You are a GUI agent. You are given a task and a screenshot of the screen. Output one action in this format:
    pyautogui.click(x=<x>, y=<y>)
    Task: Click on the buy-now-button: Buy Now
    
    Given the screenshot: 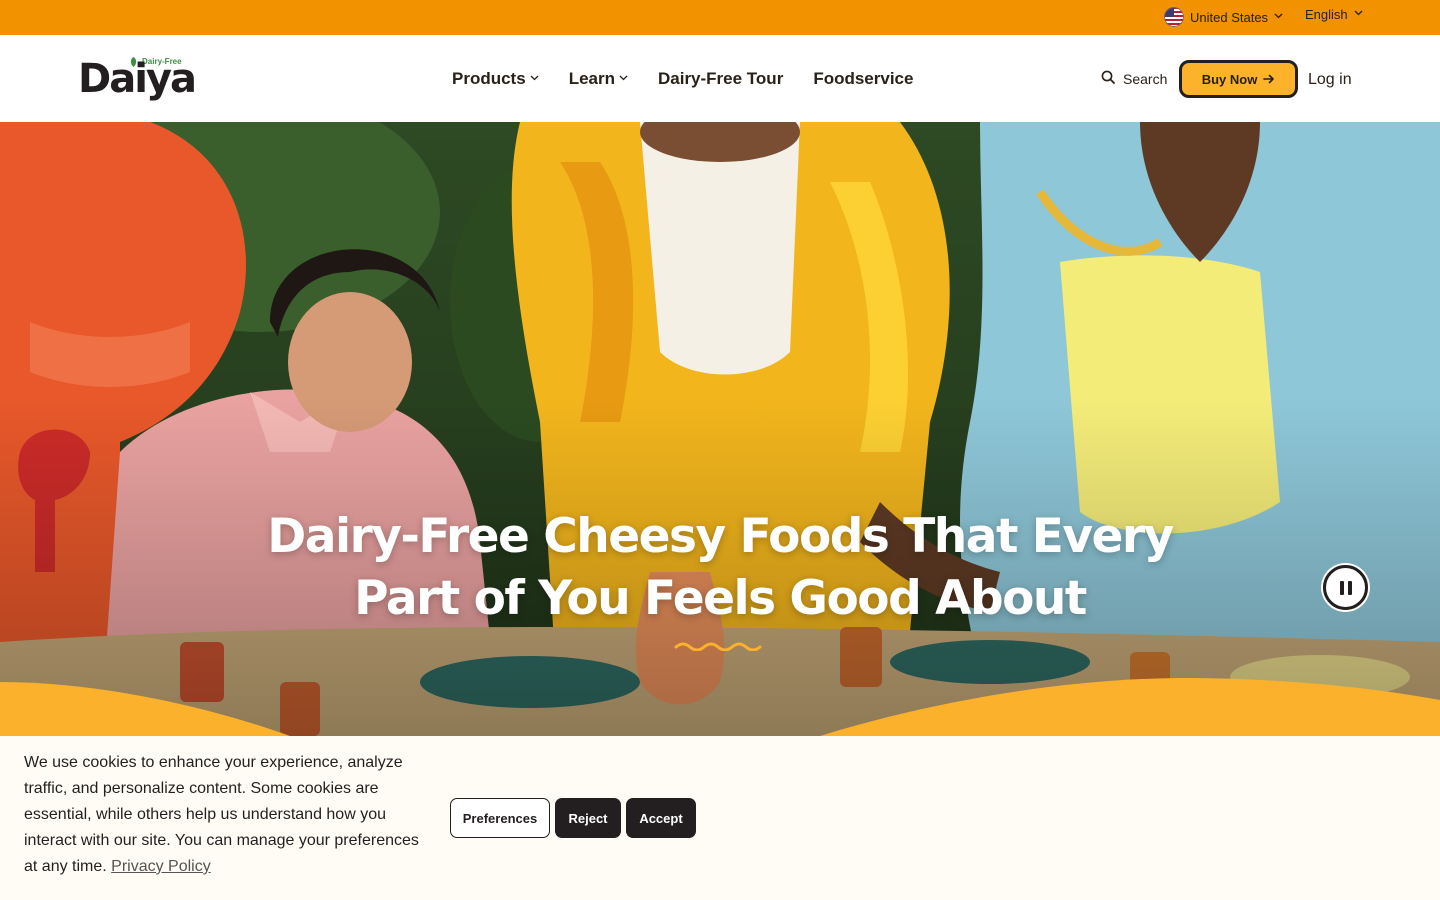 What is the action you would take?
    pyautogui.click(x=1238, y=79)
    